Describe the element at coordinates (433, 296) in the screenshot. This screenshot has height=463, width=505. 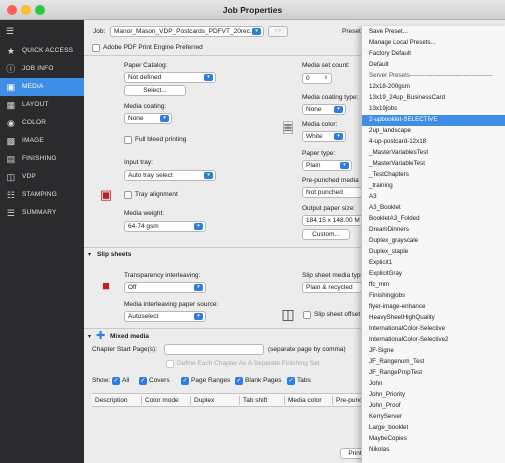
I see `menu-item: Finishingjobs` at that location.